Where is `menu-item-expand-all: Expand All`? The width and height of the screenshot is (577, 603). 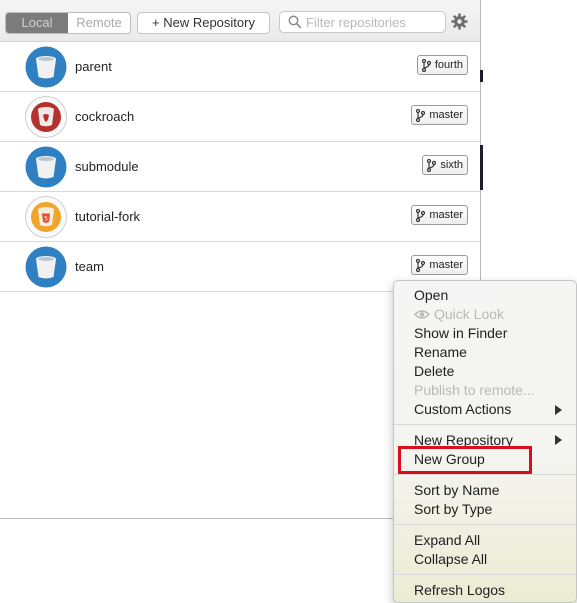
menu-item-expand-all: Expand All is located at coordinates (447, 540).